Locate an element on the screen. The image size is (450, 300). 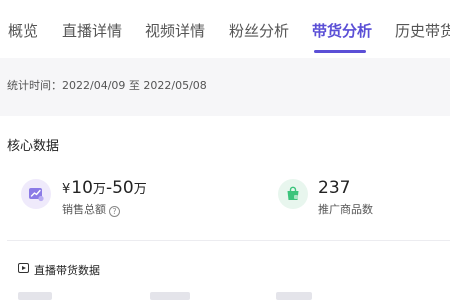
promoted-products-label: 推广商品数 is located at coordinates (345, 209).